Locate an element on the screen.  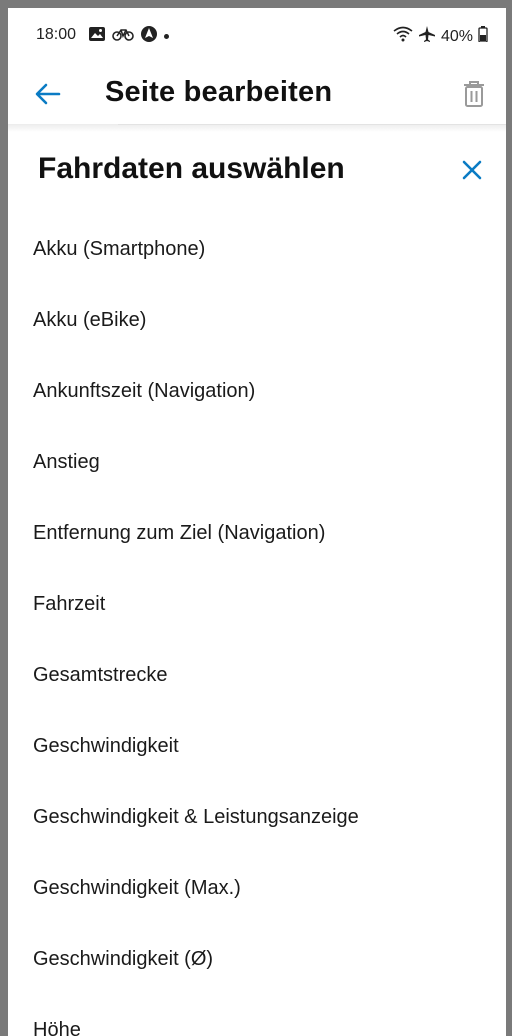
sheet-shadow is located at coordinates (257, 128).